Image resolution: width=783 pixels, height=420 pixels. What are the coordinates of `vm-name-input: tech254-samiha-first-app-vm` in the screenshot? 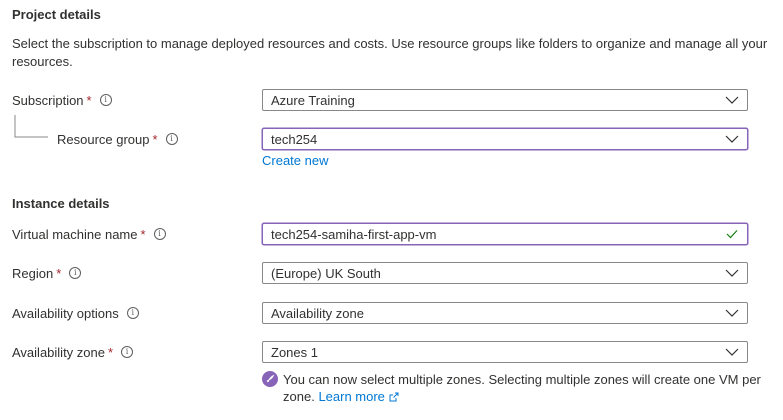 It's located at (505, 234).